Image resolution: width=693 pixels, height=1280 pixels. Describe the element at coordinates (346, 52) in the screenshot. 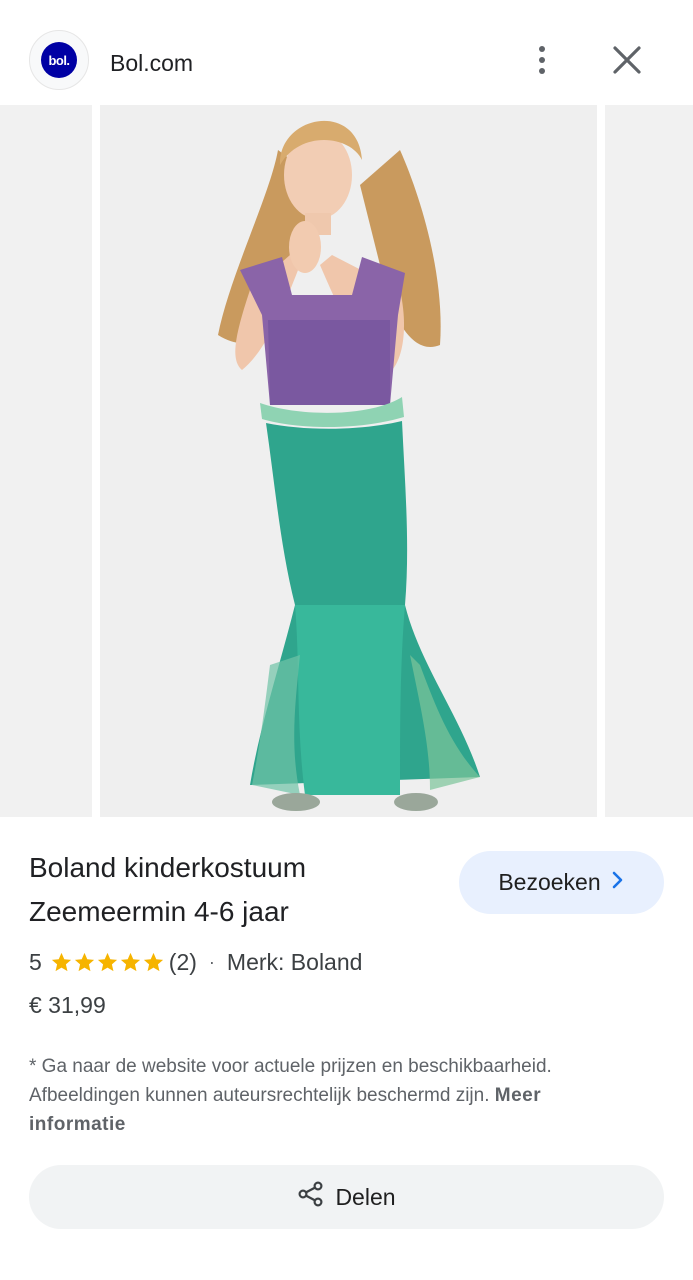

I see `top-bar: bol. Bol.com` at that location.